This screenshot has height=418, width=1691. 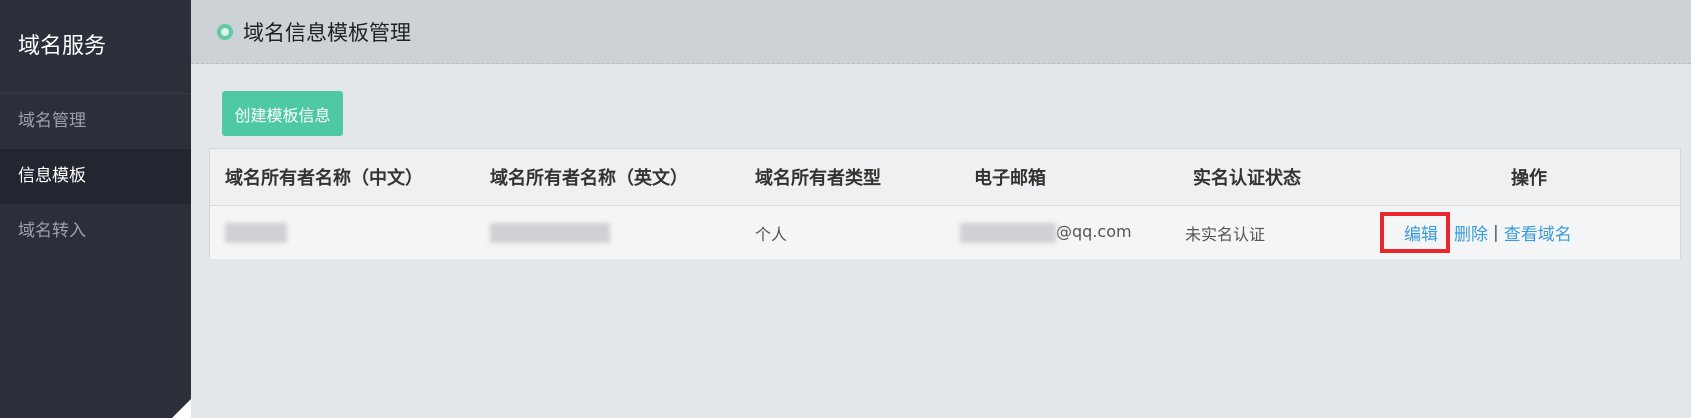 I want to click on column-header-email: 电子邮箱, so click(x=1010, y=178).